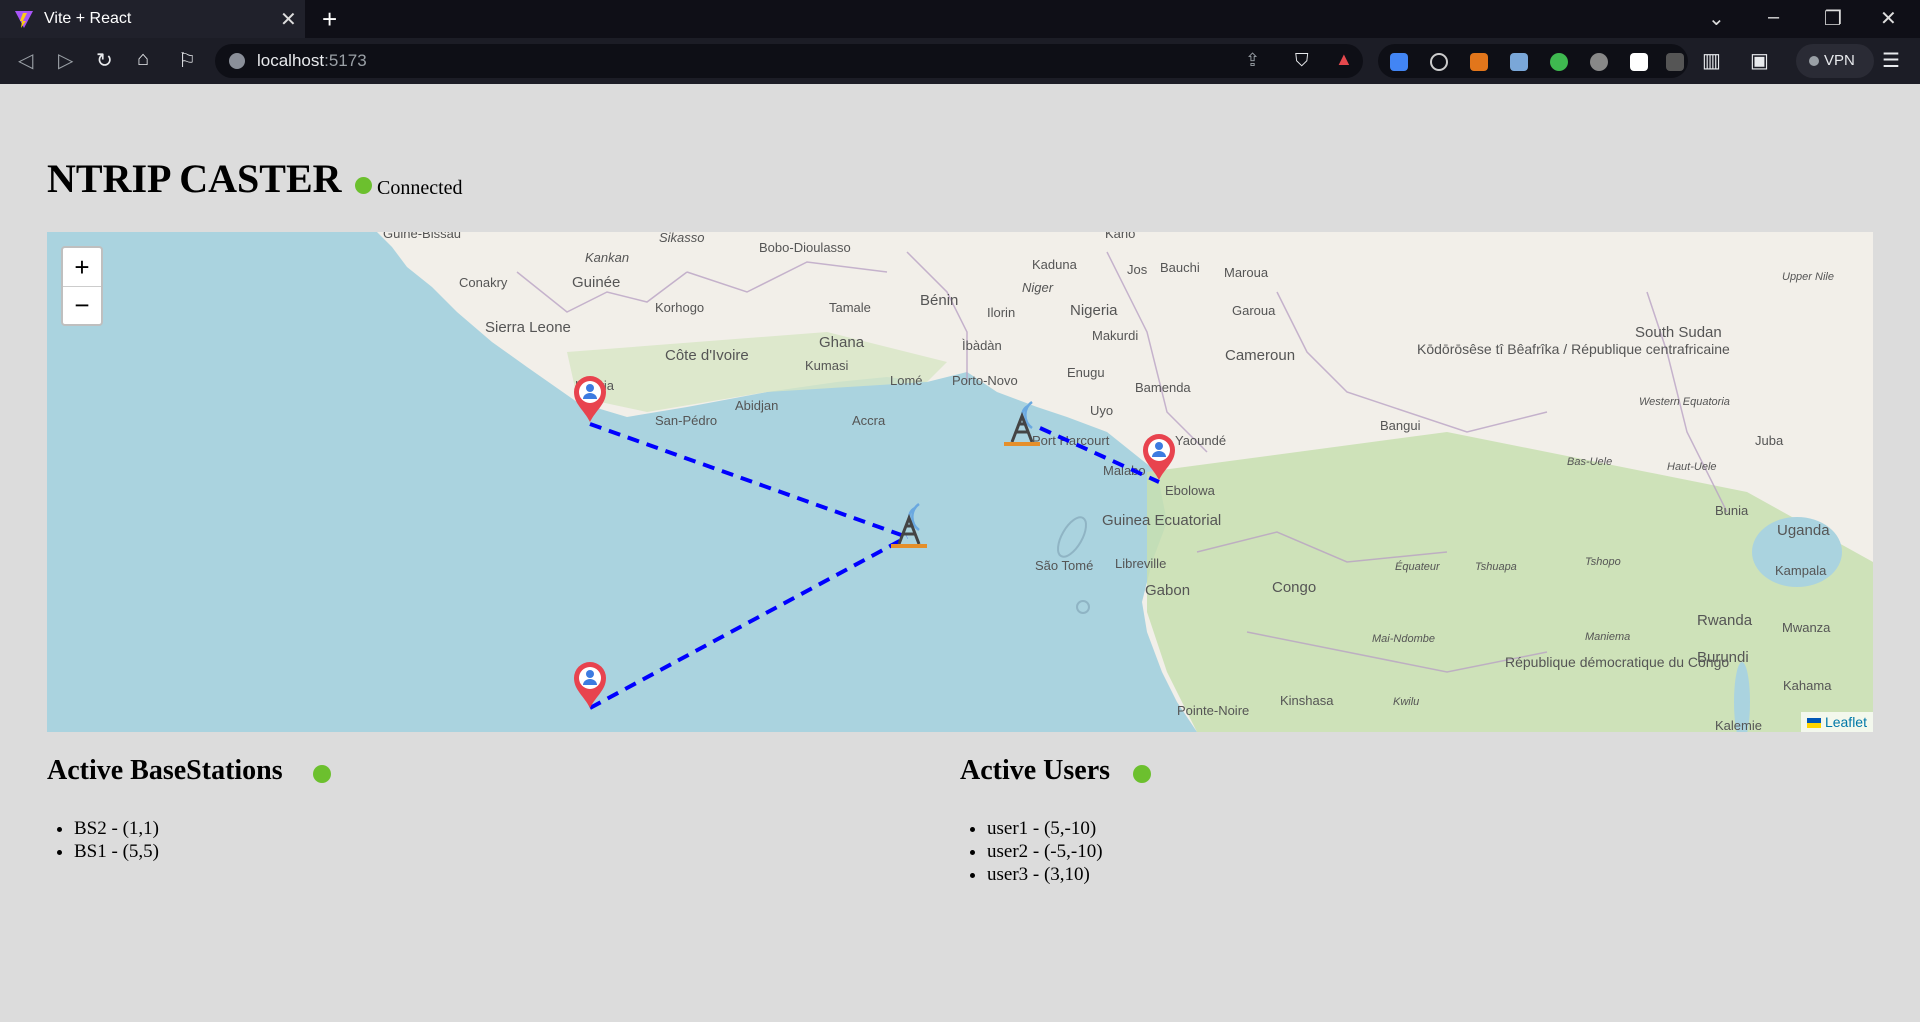 This screenshot has width=1920, height=1022. I want to click on minimize-button: –, so click(1773, 17).